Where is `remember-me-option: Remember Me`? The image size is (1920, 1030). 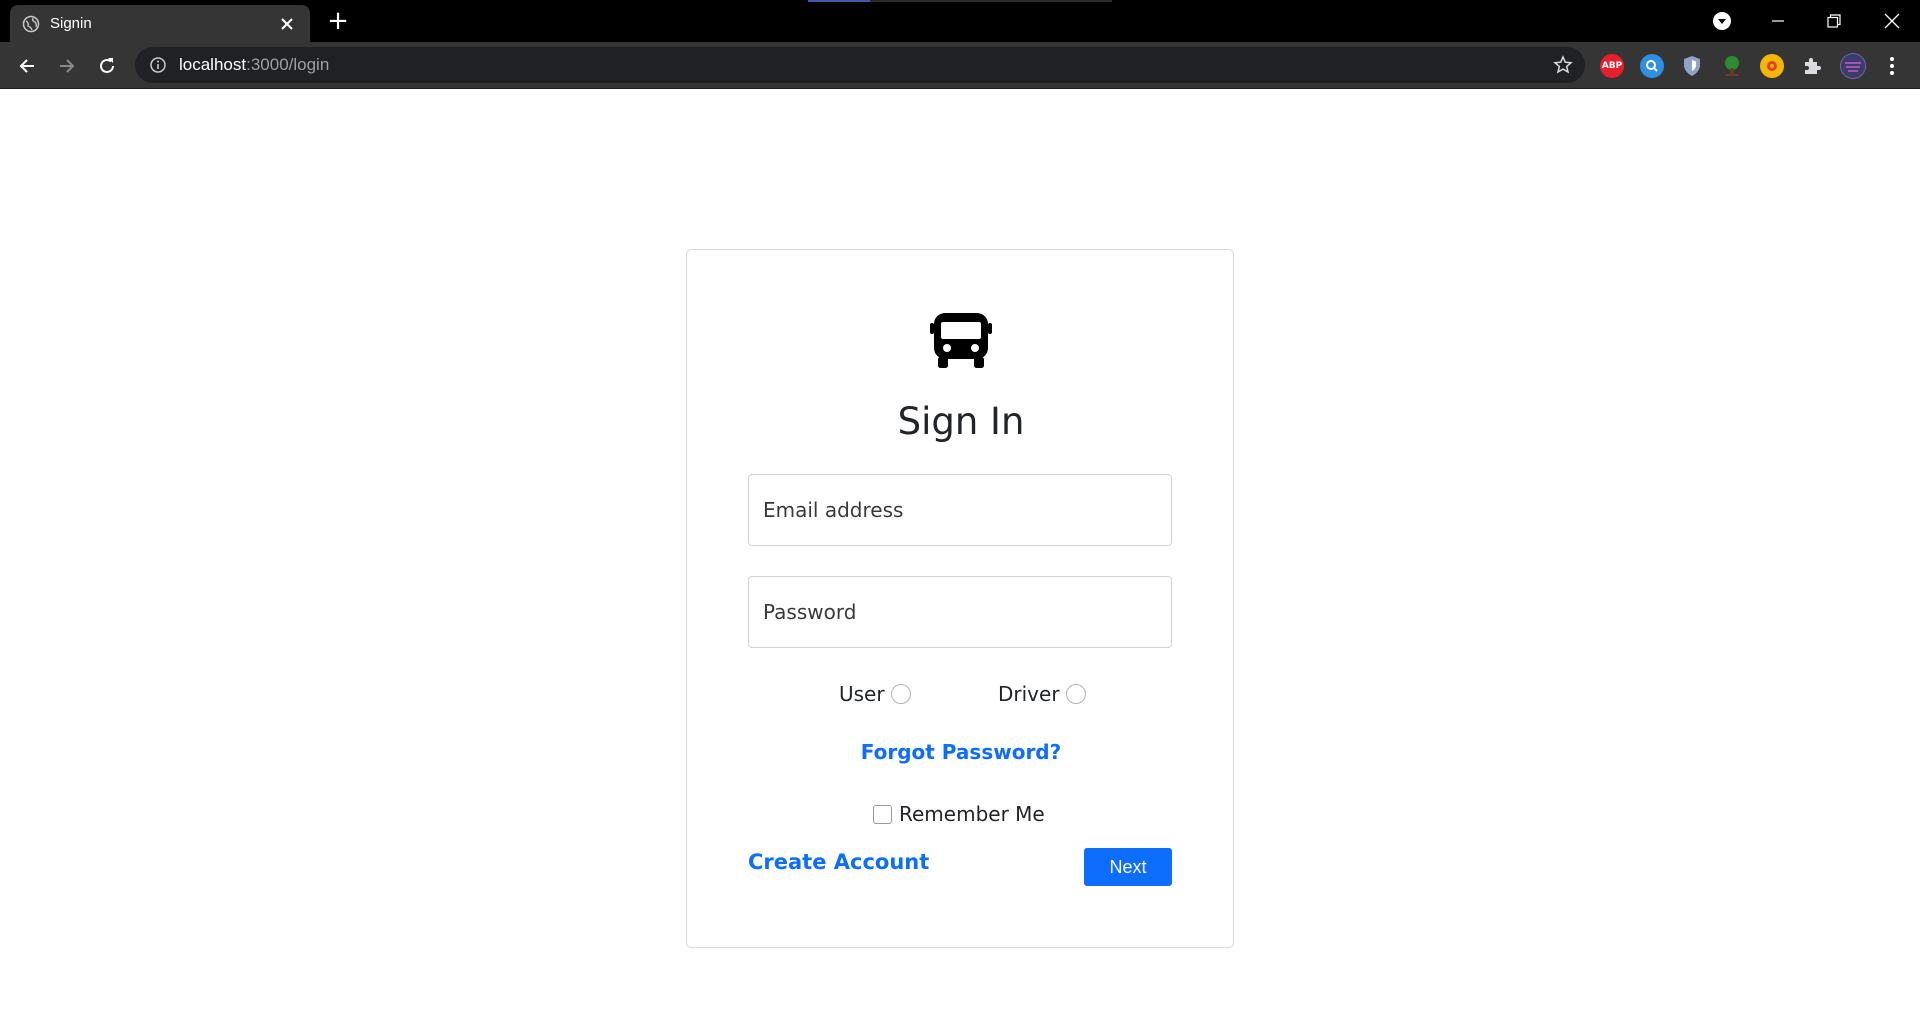 remember-me-option: Remember Me is located at coordinates (959, 814).